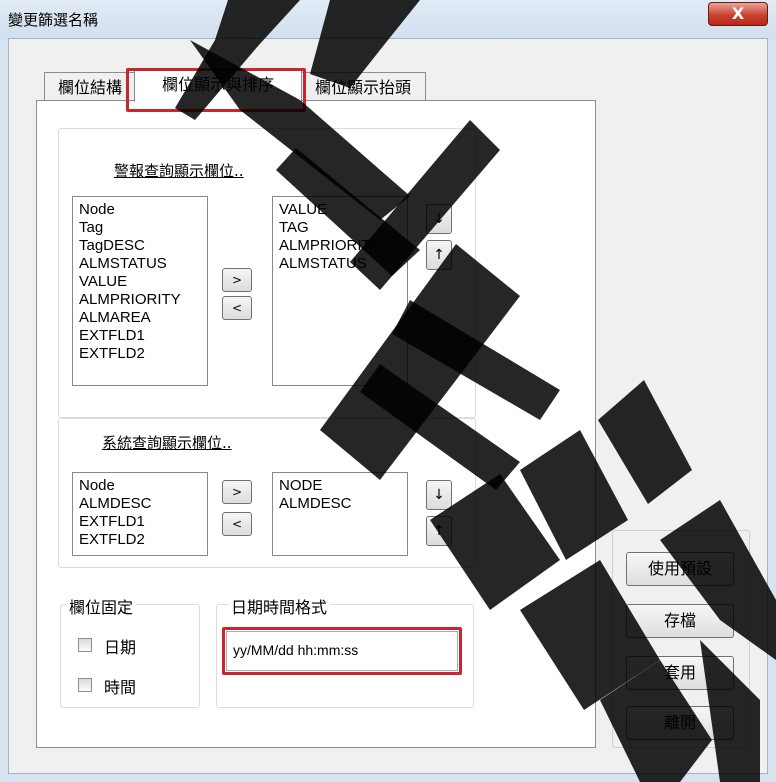 The height and width of the screenshot is (782, 776). Describe the element at coordinates (343, 486) in the screenshot. I see `list-item: NODE` at that location.